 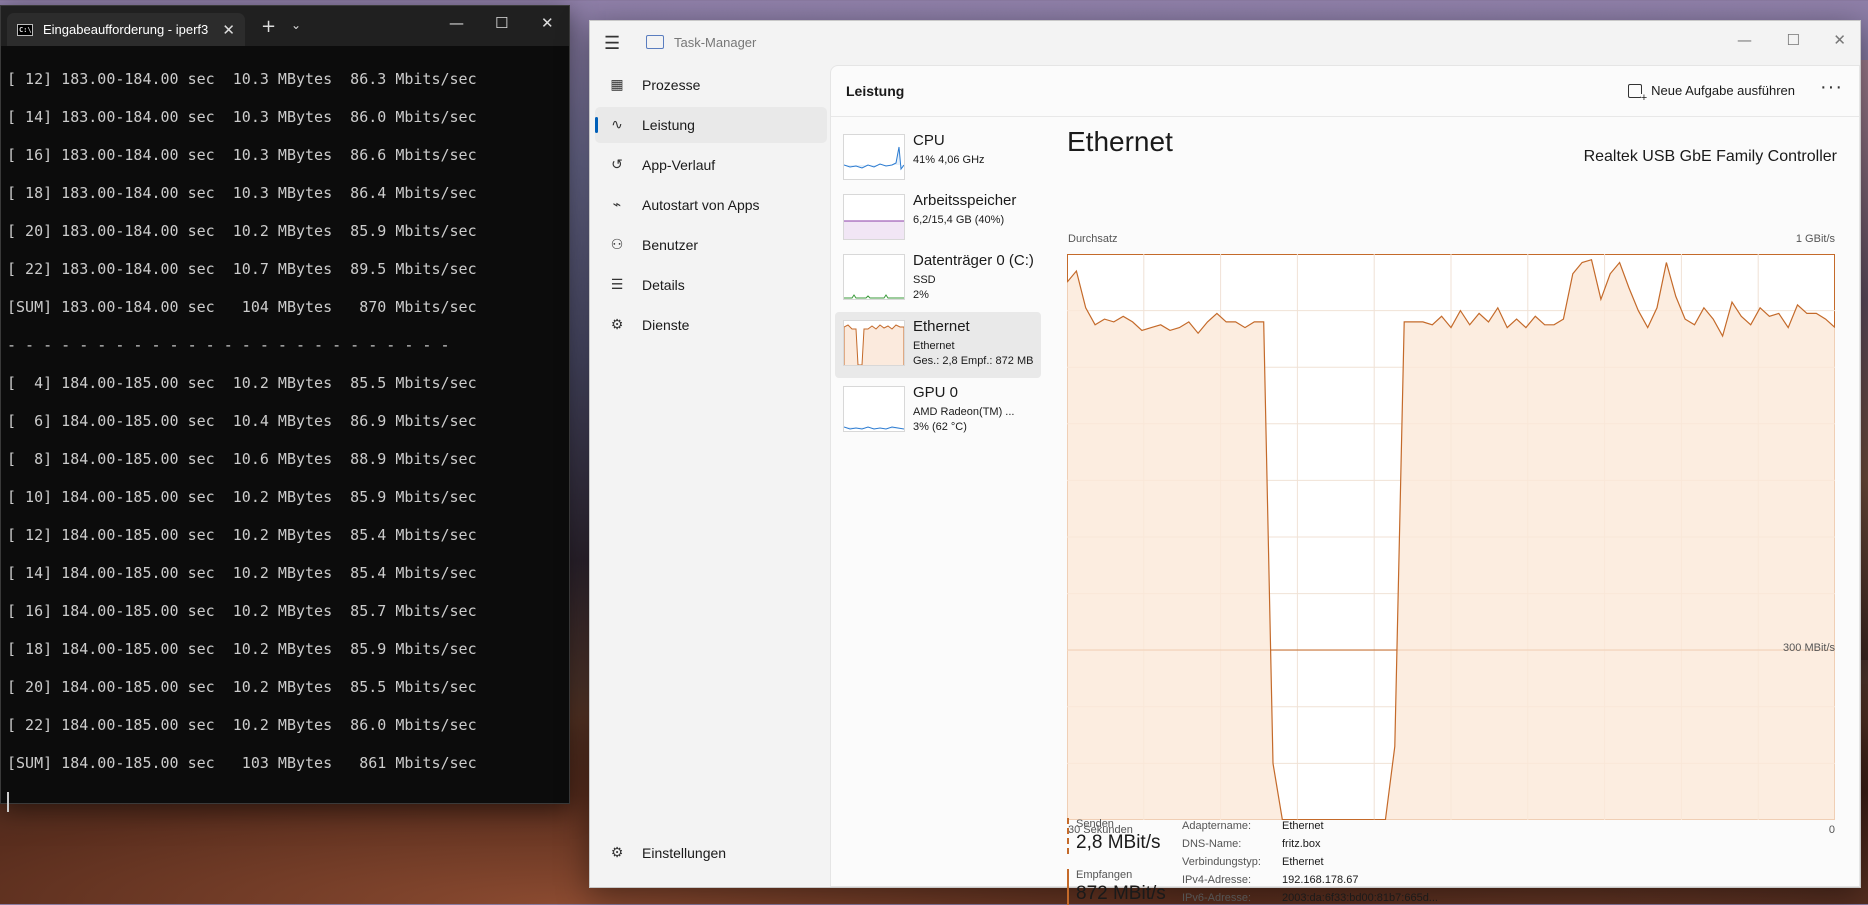 I want to click on sidebar-item-label: Dienste, so click(x=666, y=325).